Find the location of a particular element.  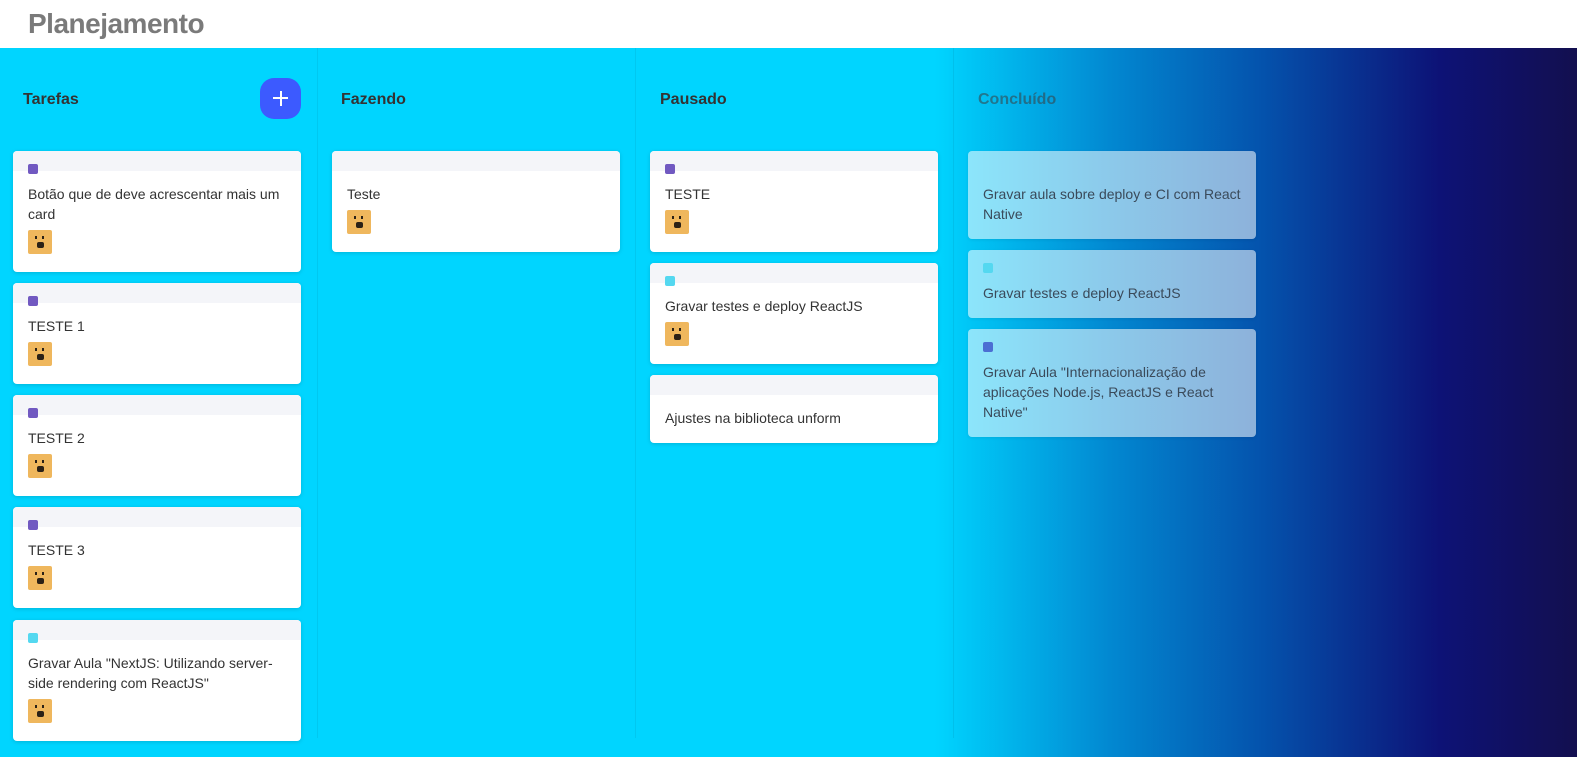

column-title: Pausado is located at coordinates (693, 99).